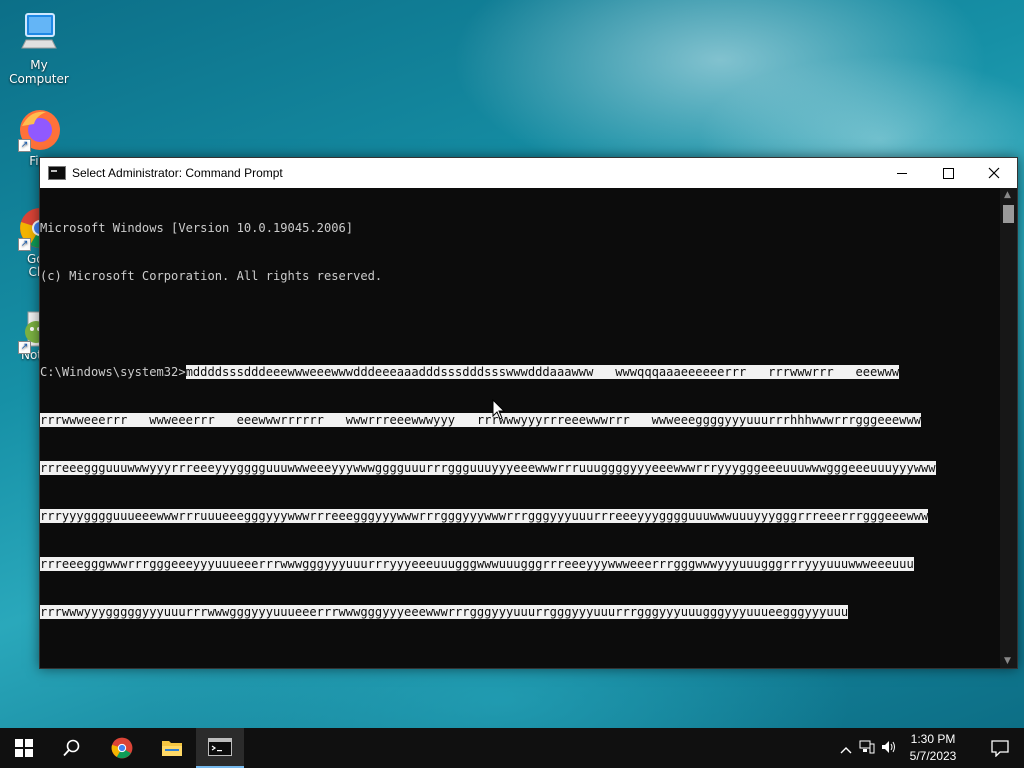  What do you see at coordinates (1008, 214) in the screenshot?
I see `scrollbar-thumb` at bounding box center [1008, 214].